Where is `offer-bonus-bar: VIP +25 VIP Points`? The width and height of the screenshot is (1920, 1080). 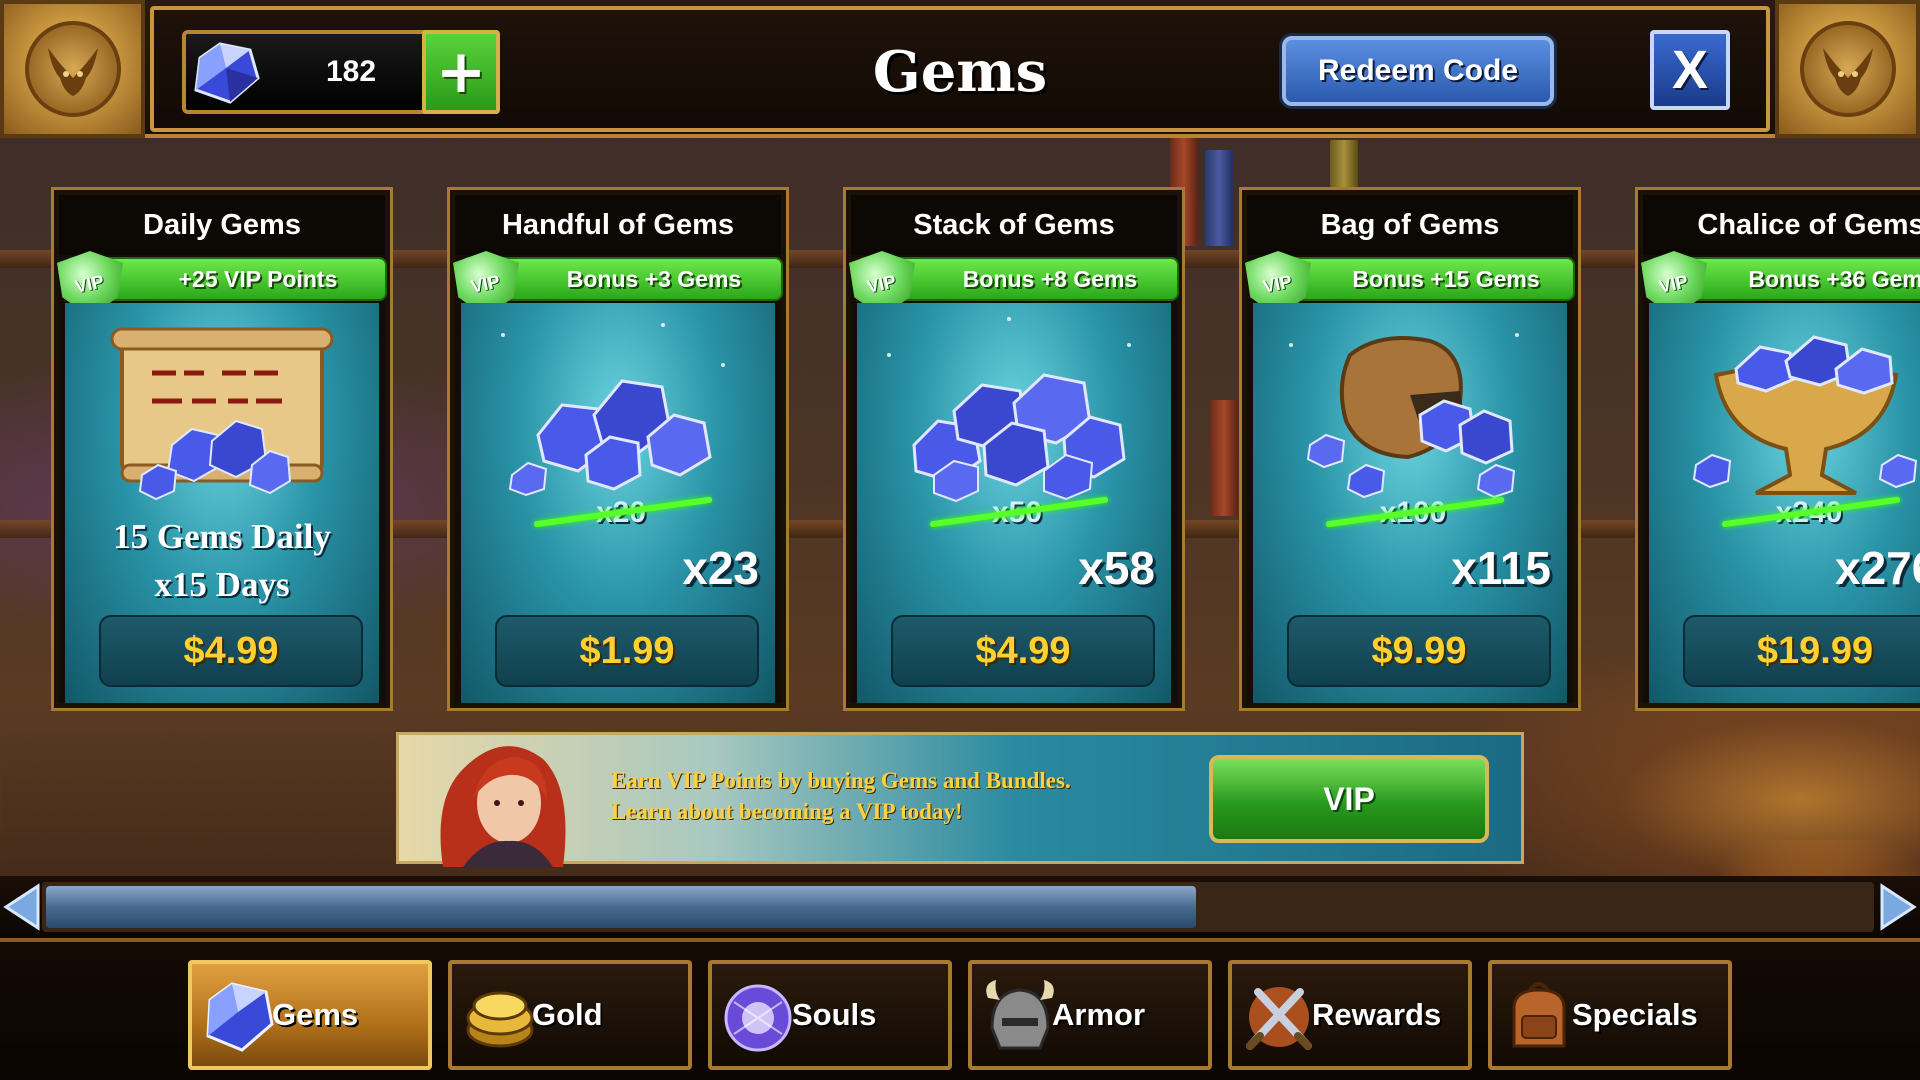
offer-bonus-bar: VIP +25 VIP Points is located at coordinates (222, 284).